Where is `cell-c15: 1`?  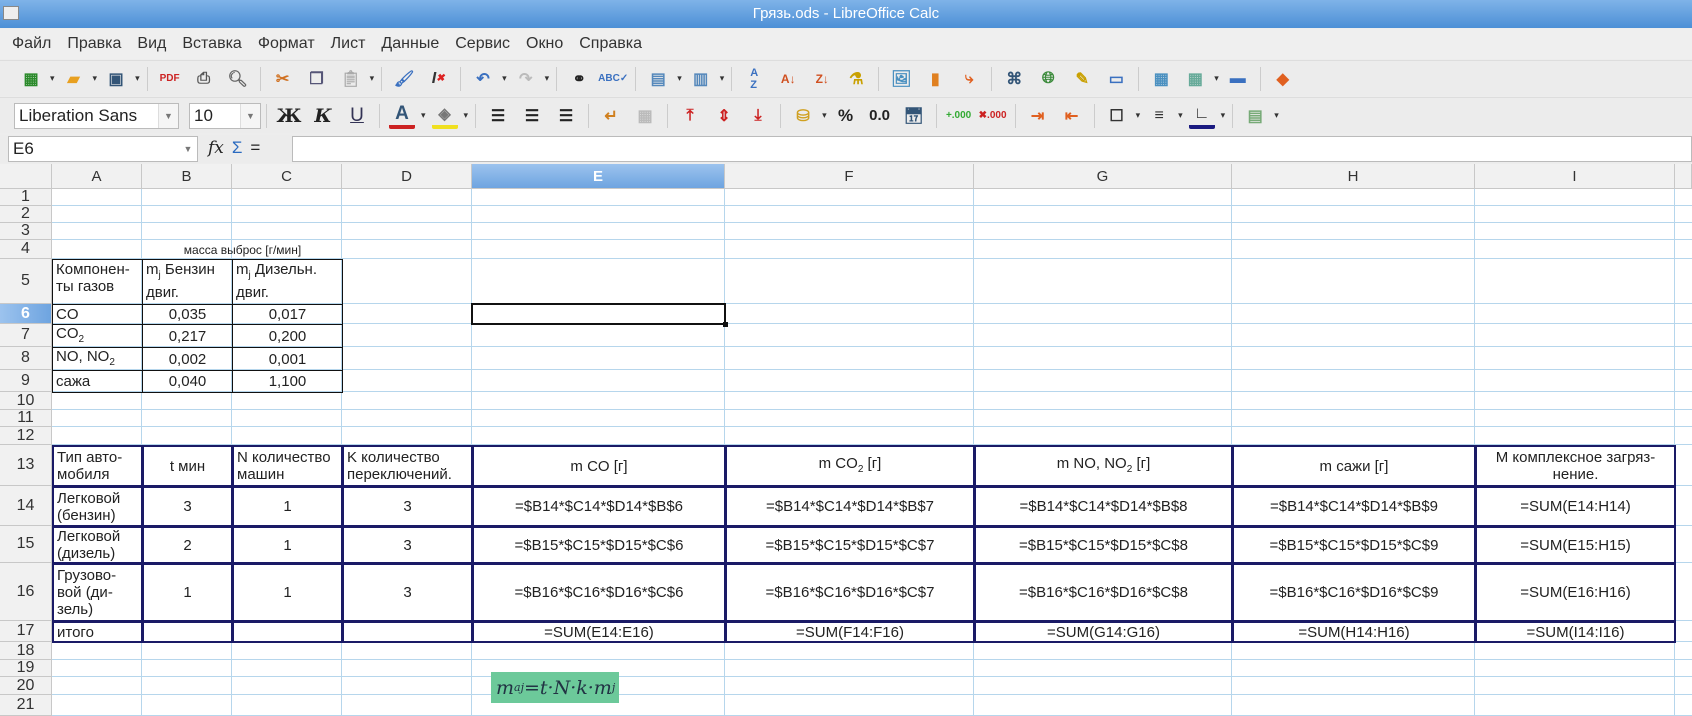 cell-c15: 1 is located at coordinates (287, 545).